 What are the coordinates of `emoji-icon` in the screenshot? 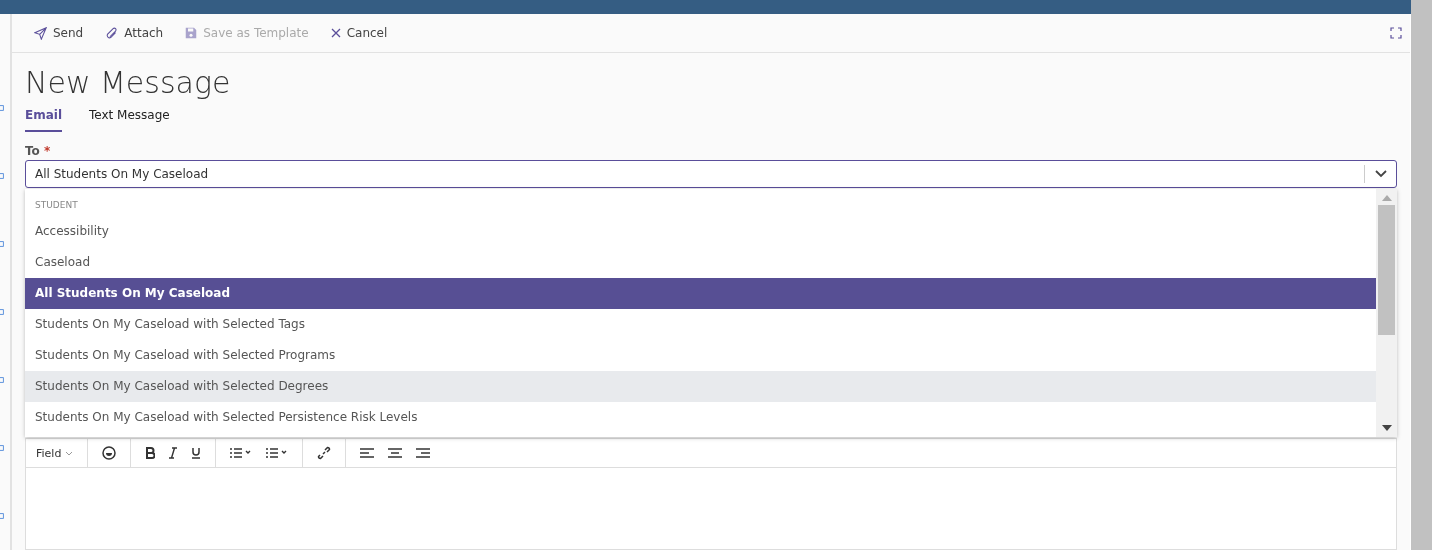 It's located at (109, 453).